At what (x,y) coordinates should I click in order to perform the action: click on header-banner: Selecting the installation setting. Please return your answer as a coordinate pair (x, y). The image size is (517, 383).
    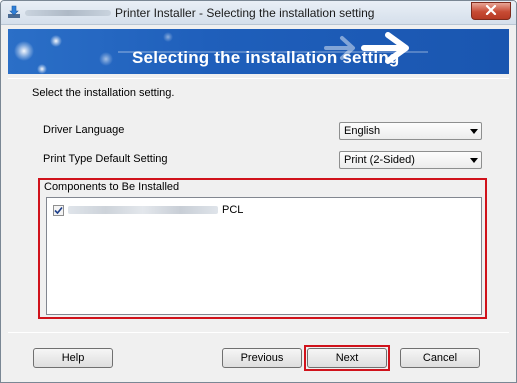
    Looking at the image, I should click on (258, 51).